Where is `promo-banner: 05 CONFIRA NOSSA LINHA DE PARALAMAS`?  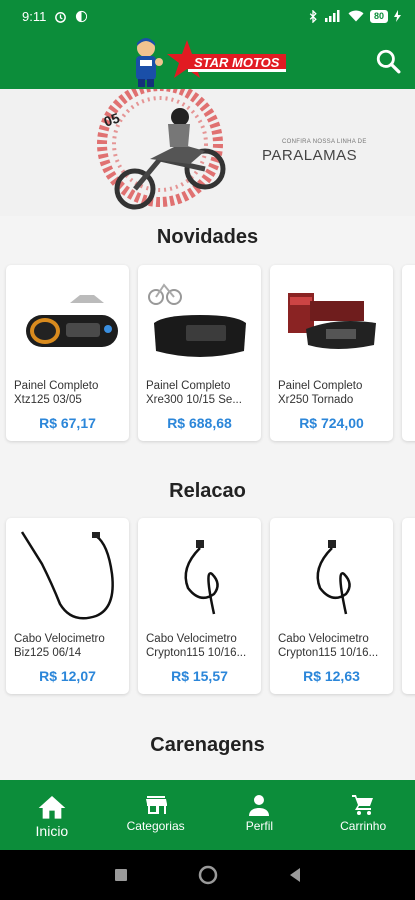
promo-banner: 05 CONFIRA NOSSA LINHA DE PARALAMAS is located at coordinates (207, 152).